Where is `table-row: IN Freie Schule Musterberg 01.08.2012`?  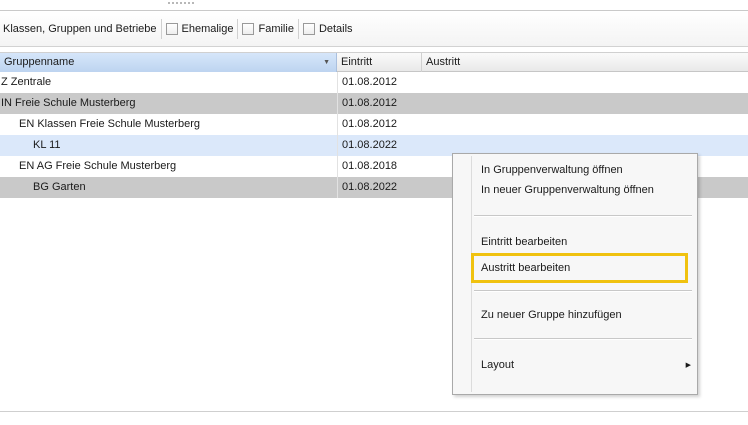 table-row: IN Freie Schule Musterberg 01.08.2012 is located at coordinates (374, 103).